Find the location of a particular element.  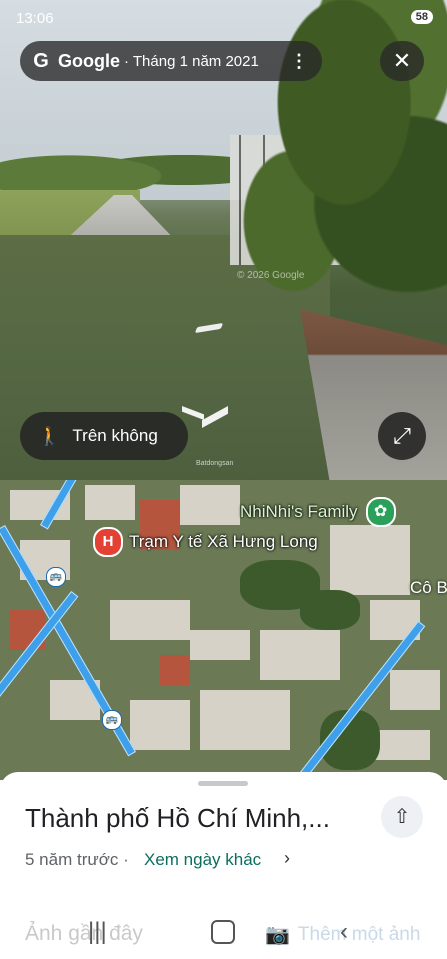

aerial-view-button: 🚶 Trên không is located at coordinates (104, 436).